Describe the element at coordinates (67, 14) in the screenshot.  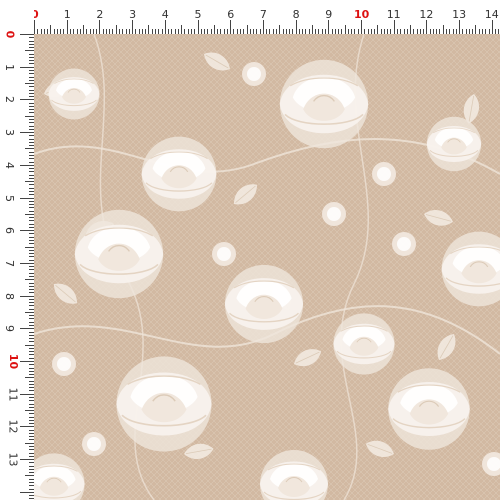
I see `top-ruler-label: 1` at that location.